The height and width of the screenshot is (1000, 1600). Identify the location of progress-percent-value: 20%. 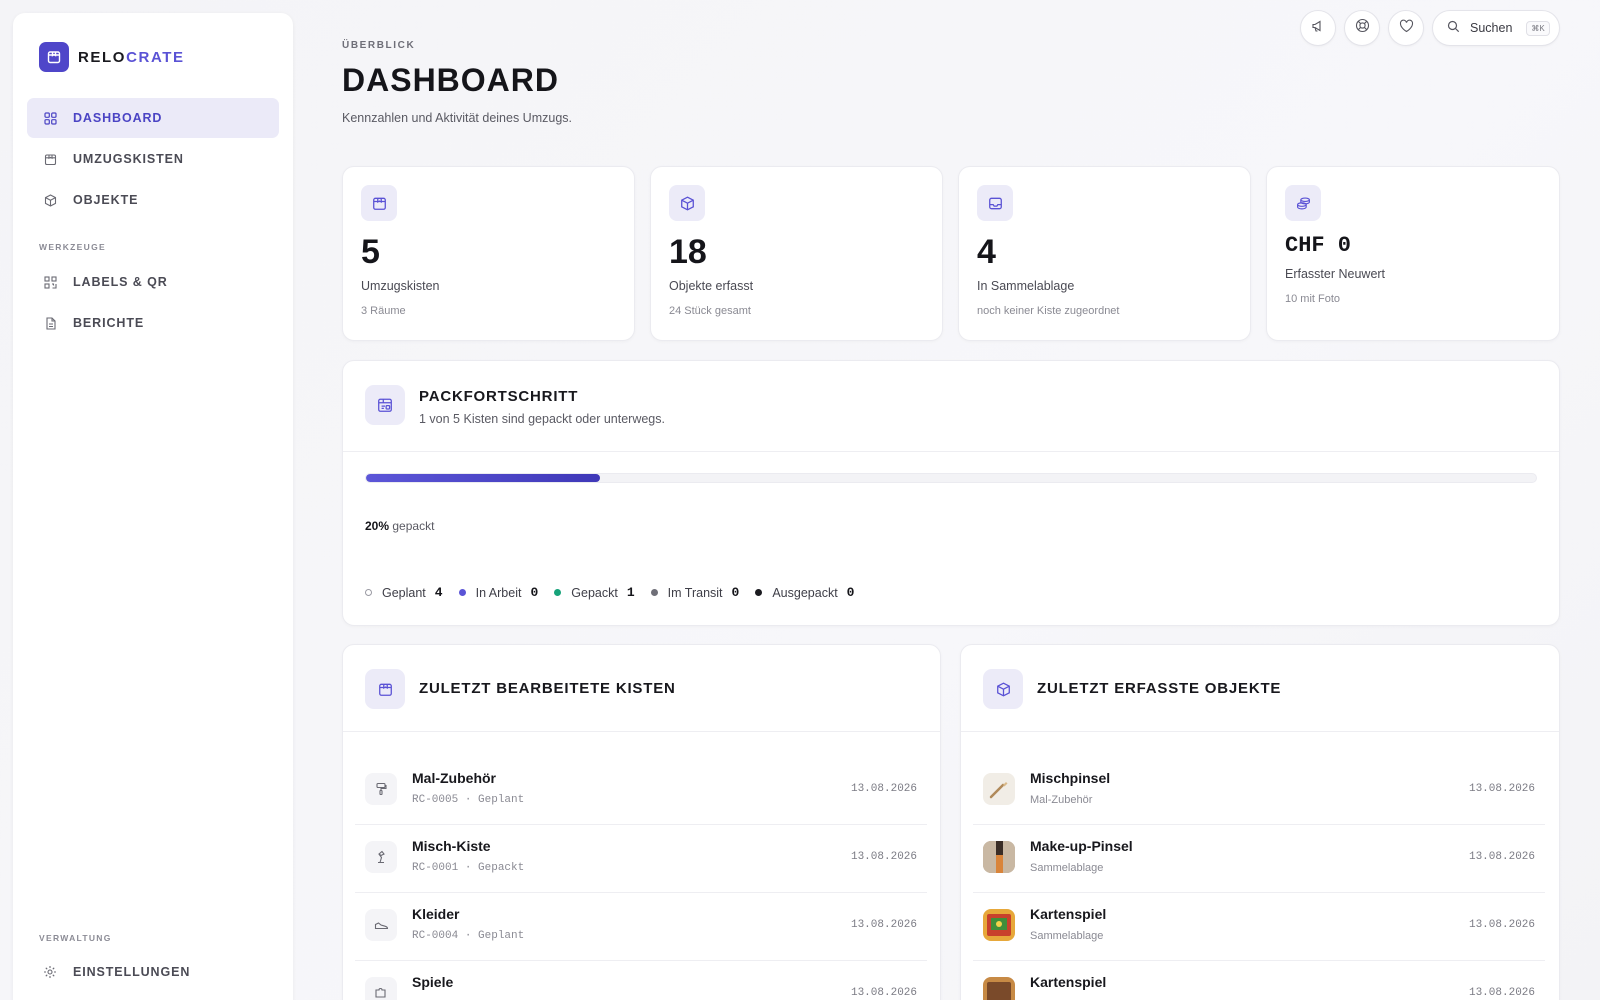
(377, 526).